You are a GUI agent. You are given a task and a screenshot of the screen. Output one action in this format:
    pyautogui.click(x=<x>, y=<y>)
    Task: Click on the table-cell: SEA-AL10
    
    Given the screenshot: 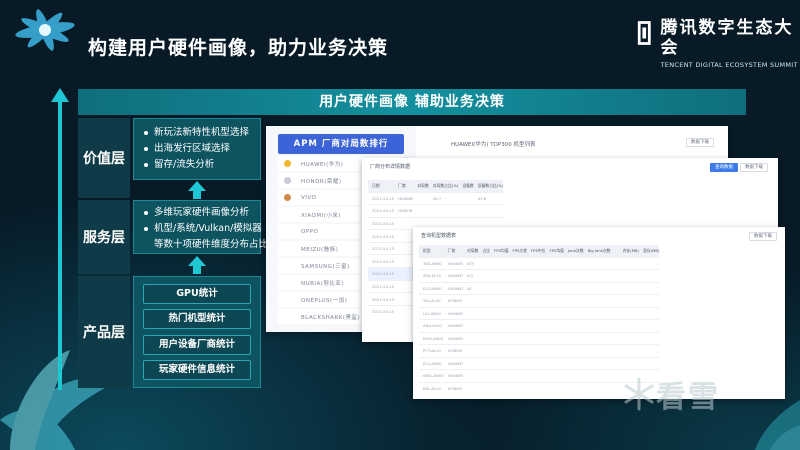 What is the action you would take?
    pyautogui.click(x=431, y=275)
    